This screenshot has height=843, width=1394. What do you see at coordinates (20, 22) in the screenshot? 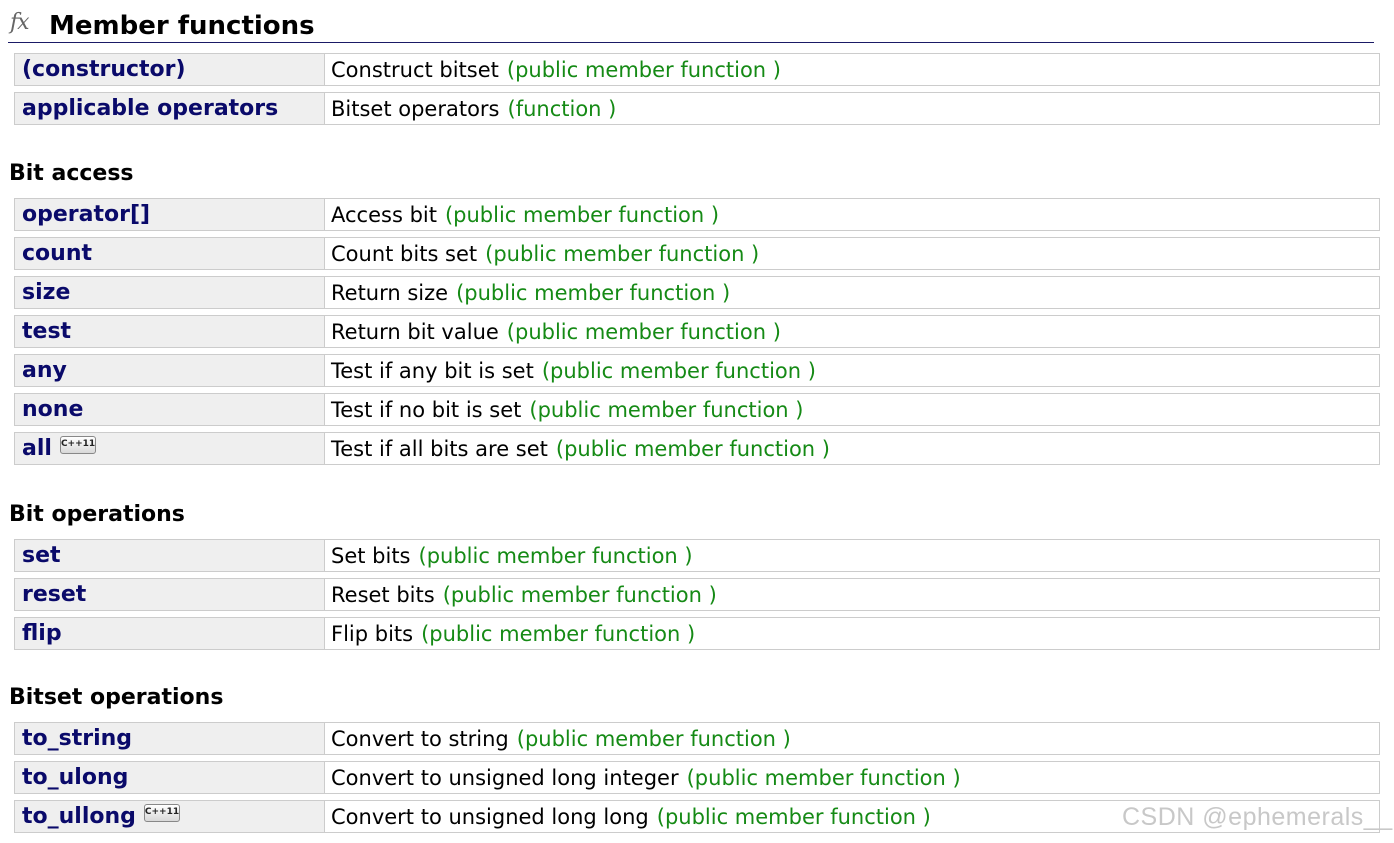
I see `fx-icon: fx` at bounding box center [20, 22].